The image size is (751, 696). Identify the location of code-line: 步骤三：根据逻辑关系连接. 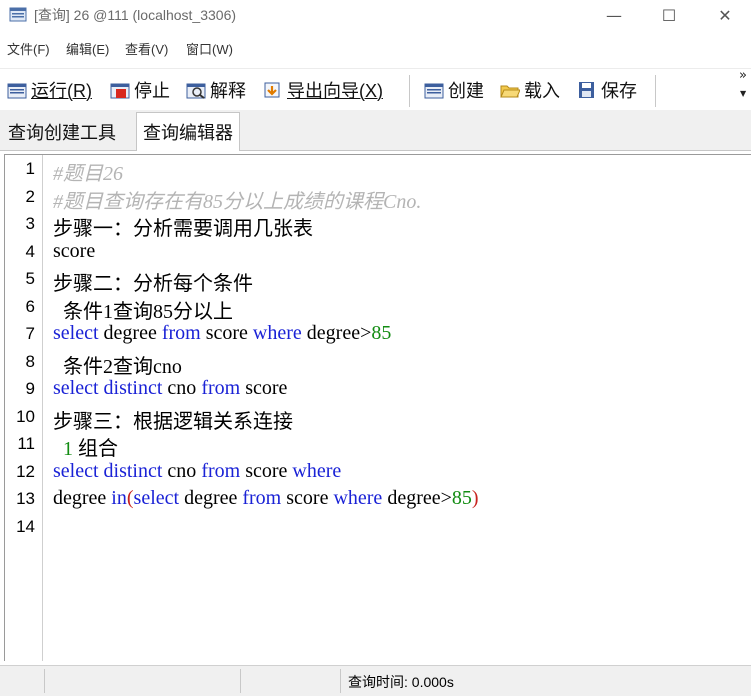
(173, 419).